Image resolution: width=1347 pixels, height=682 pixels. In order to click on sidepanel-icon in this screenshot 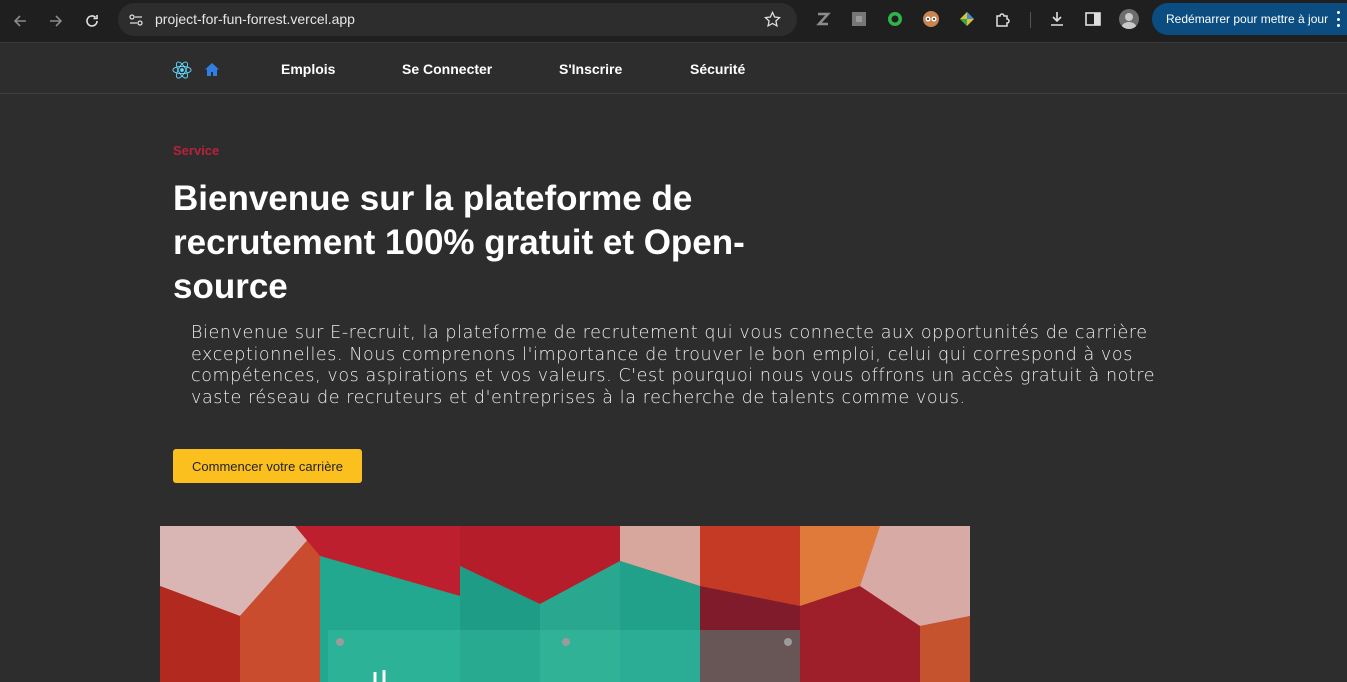, I will do `click(1093, 19)`.